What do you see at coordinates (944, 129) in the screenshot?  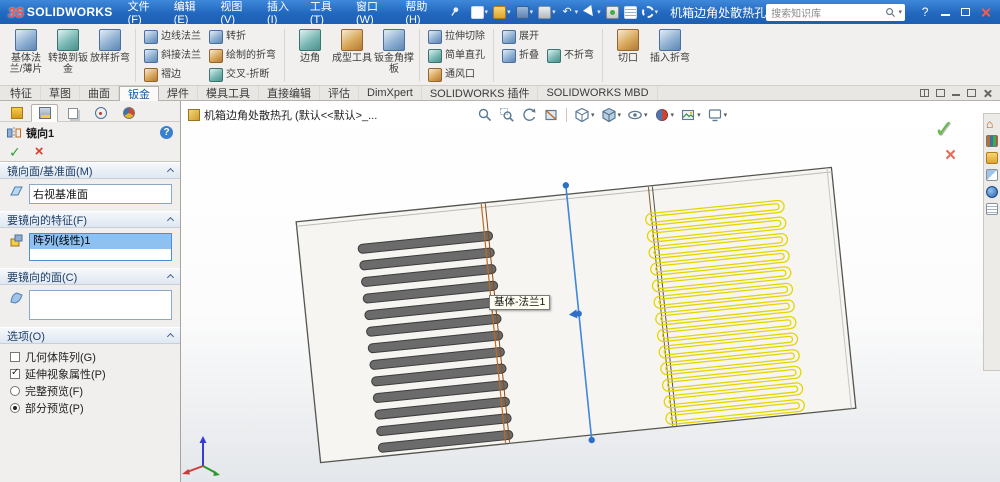 I see `confirm-ok-button: ✓` at bounding box center [944, 129].